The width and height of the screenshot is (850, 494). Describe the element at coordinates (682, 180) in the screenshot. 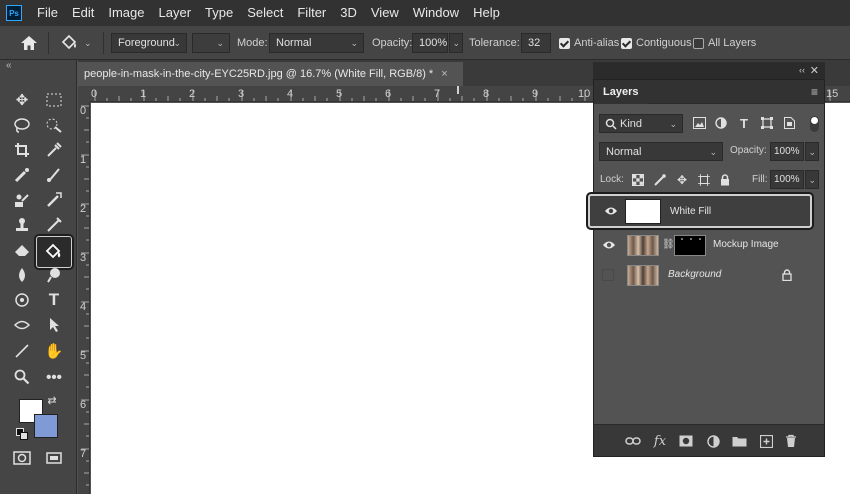

I see `lock-position-icon: ✥` at that location.